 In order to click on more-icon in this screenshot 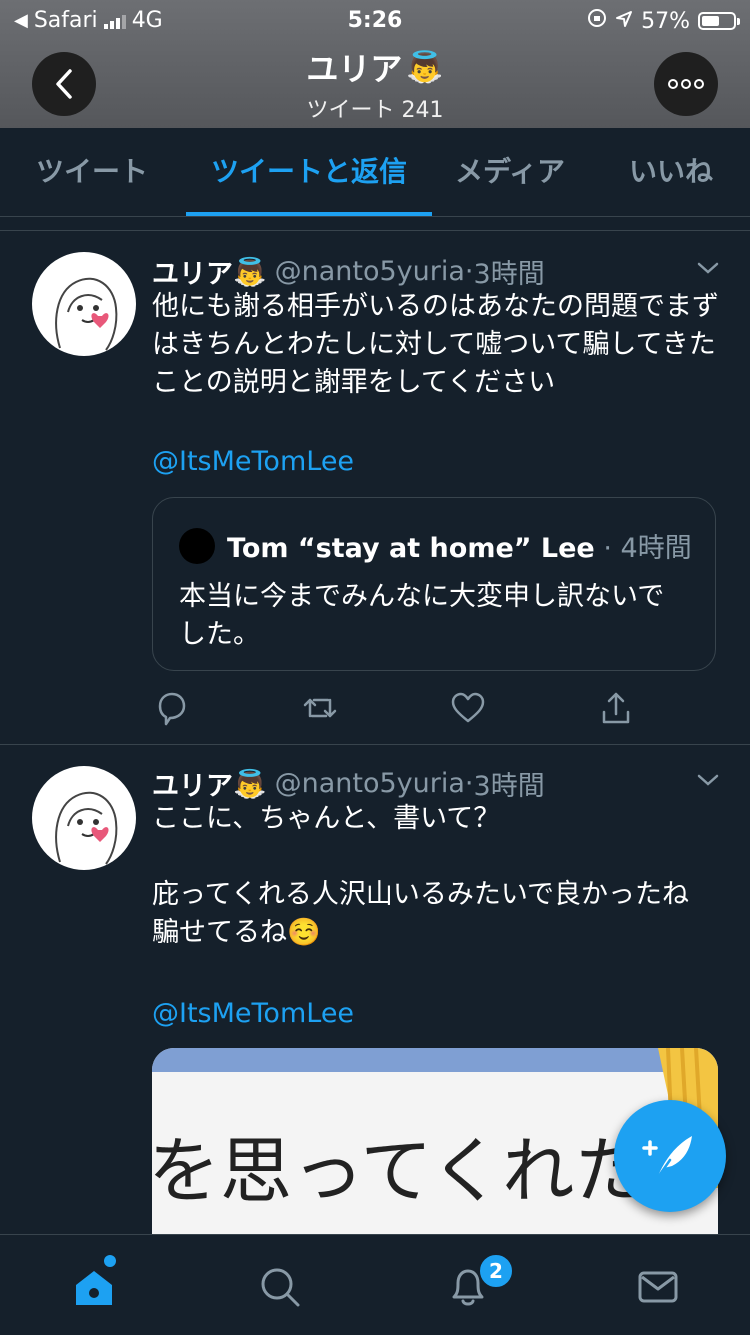, I will do `click(686, 84)`.